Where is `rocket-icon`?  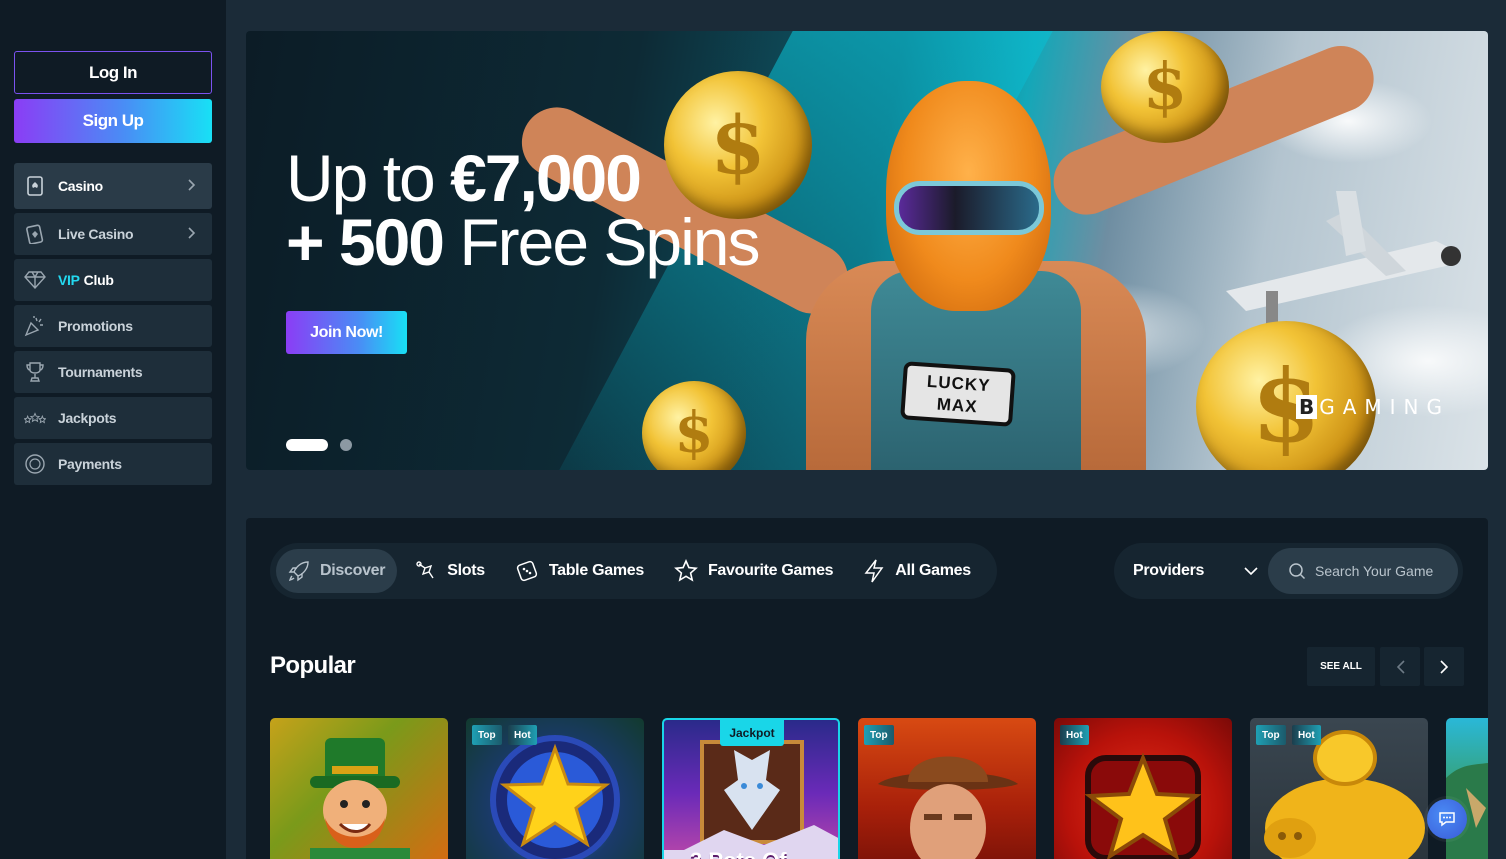 rocket-icon is located at coordinates (299, 571).